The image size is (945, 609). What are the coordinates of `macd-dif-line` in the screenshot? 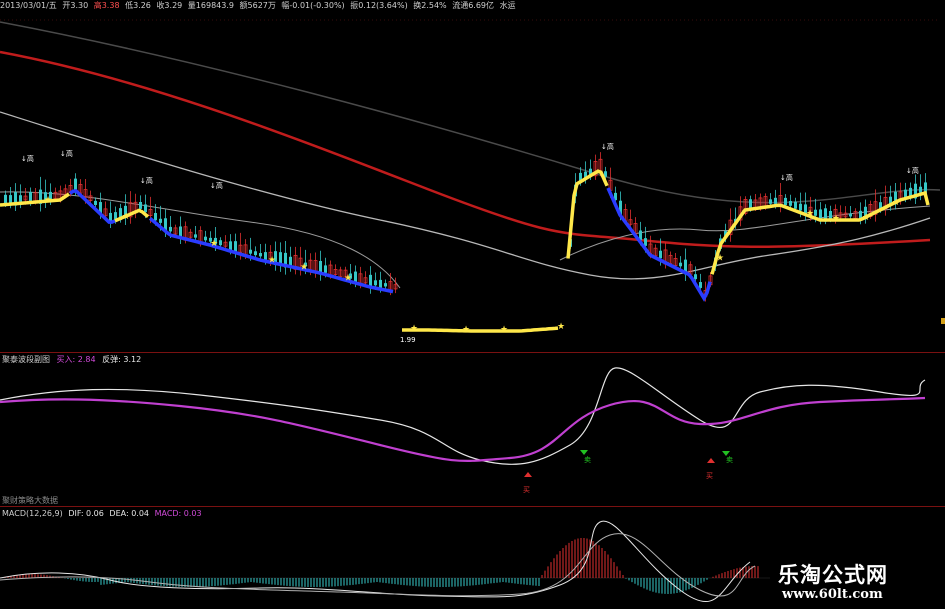 It's located at (375, 561).